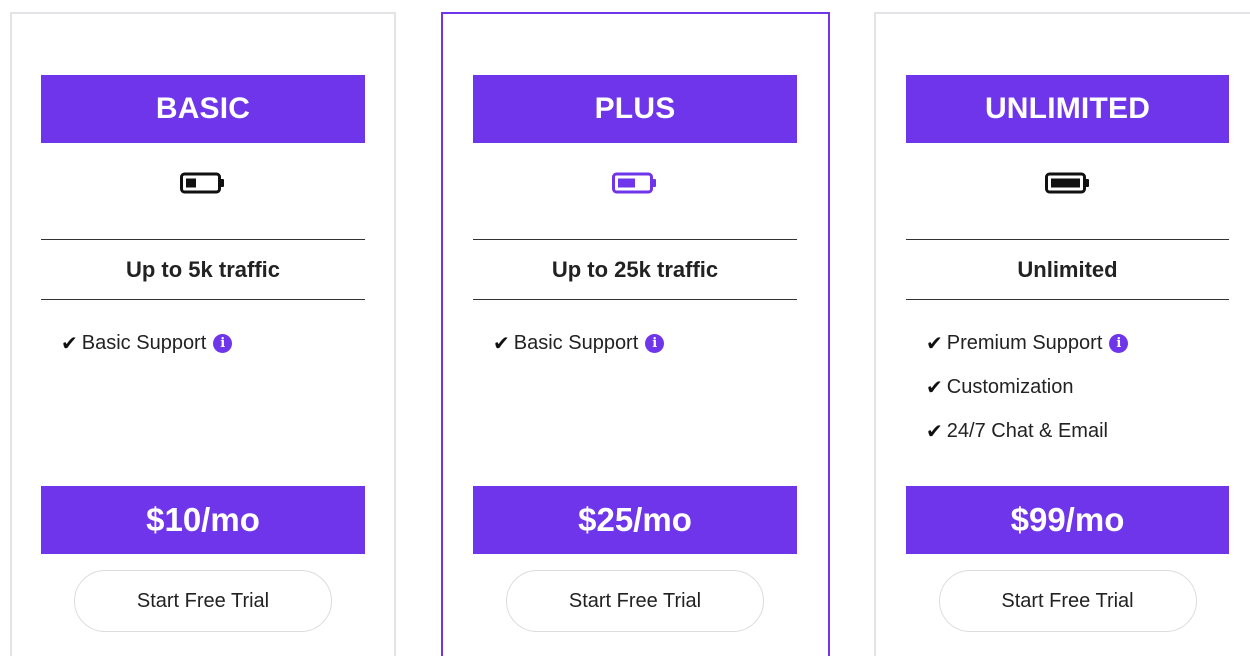 The width and height of the screenshot is (1250, 656). What do you see at coordinates (635, 520) in the screenshot?
I see `price: $25/mo` at bounding box center [635, 520].